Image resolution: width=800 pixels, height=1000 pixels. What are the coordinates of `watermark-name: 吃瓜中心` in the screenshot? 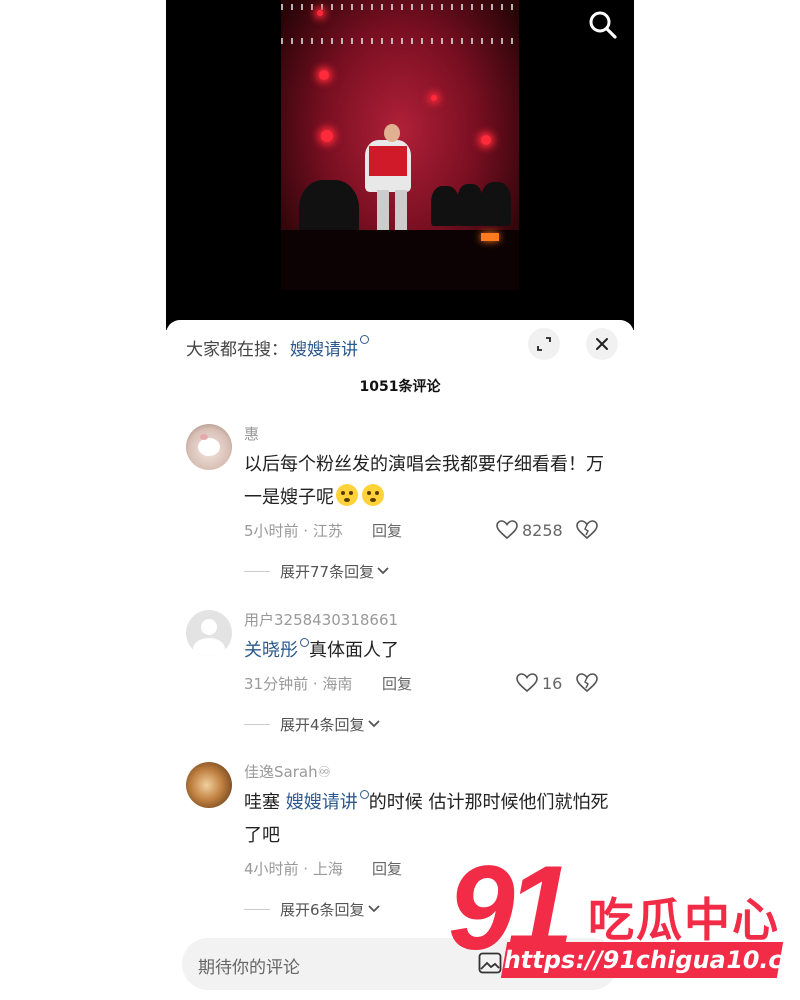 It's located at (684, 920).